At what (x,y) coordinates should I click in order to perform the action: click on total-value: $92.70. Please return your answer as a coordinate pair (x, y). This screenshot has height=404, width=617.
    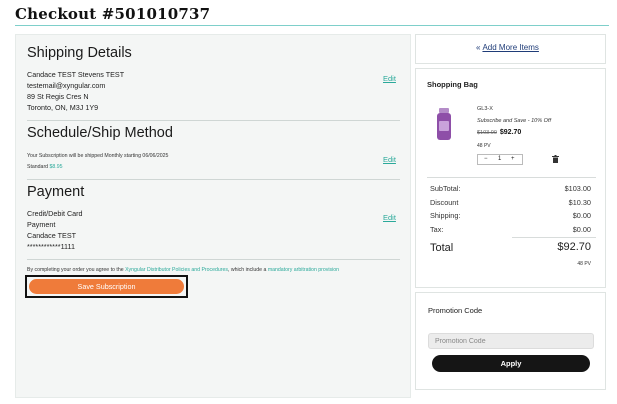
    Looking at the image, I should click on (574, 247).